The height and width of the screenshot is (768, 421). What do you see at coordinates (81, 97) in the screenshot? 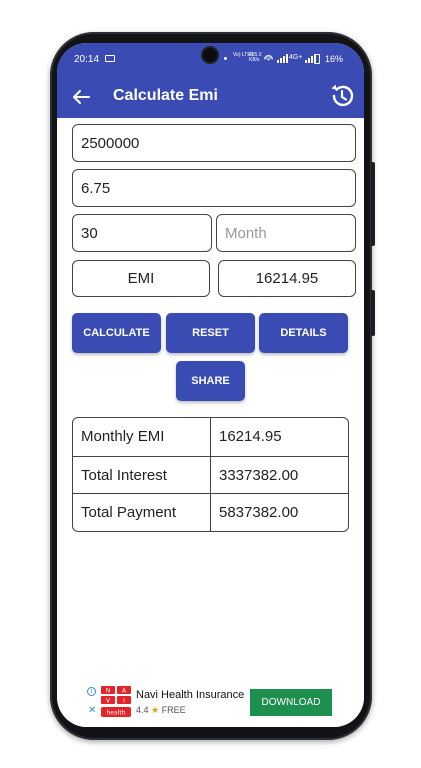
I see `back-arrow-icon` at bounding box center [81, 97].